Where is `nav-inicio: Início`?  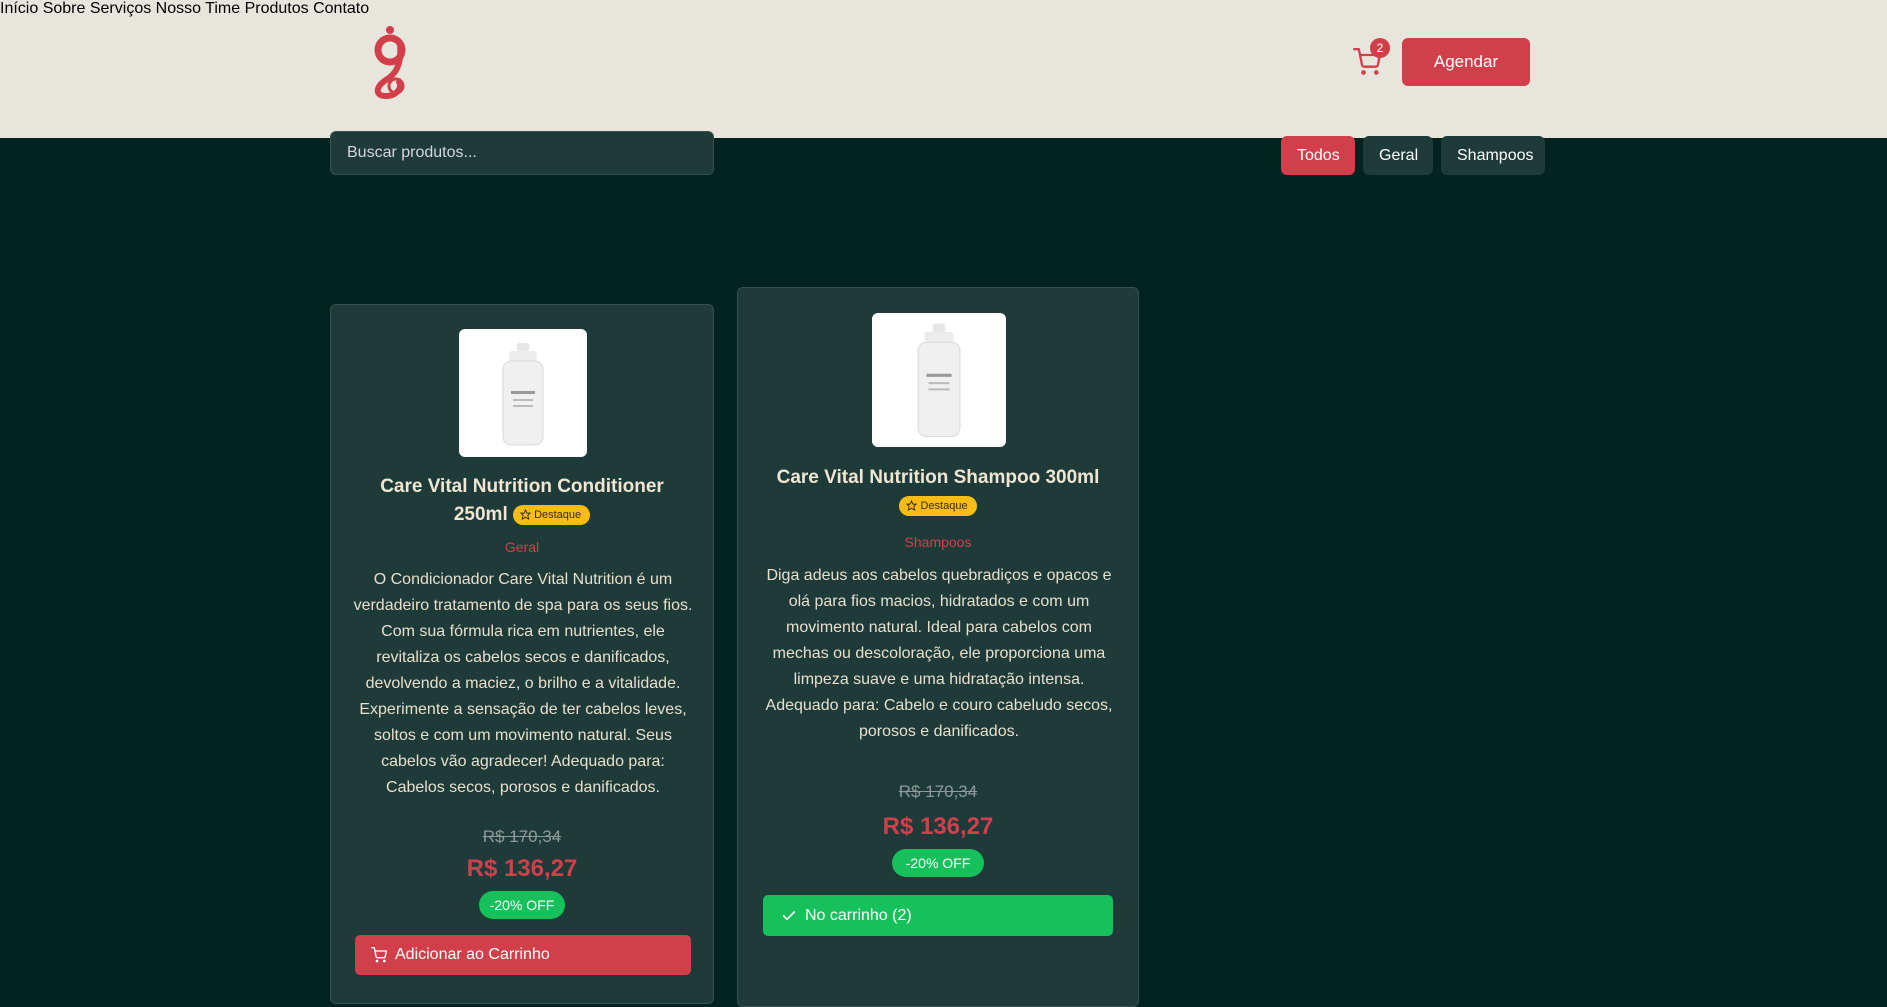 nav-inicio: Início is located at coordinates (19, 8).